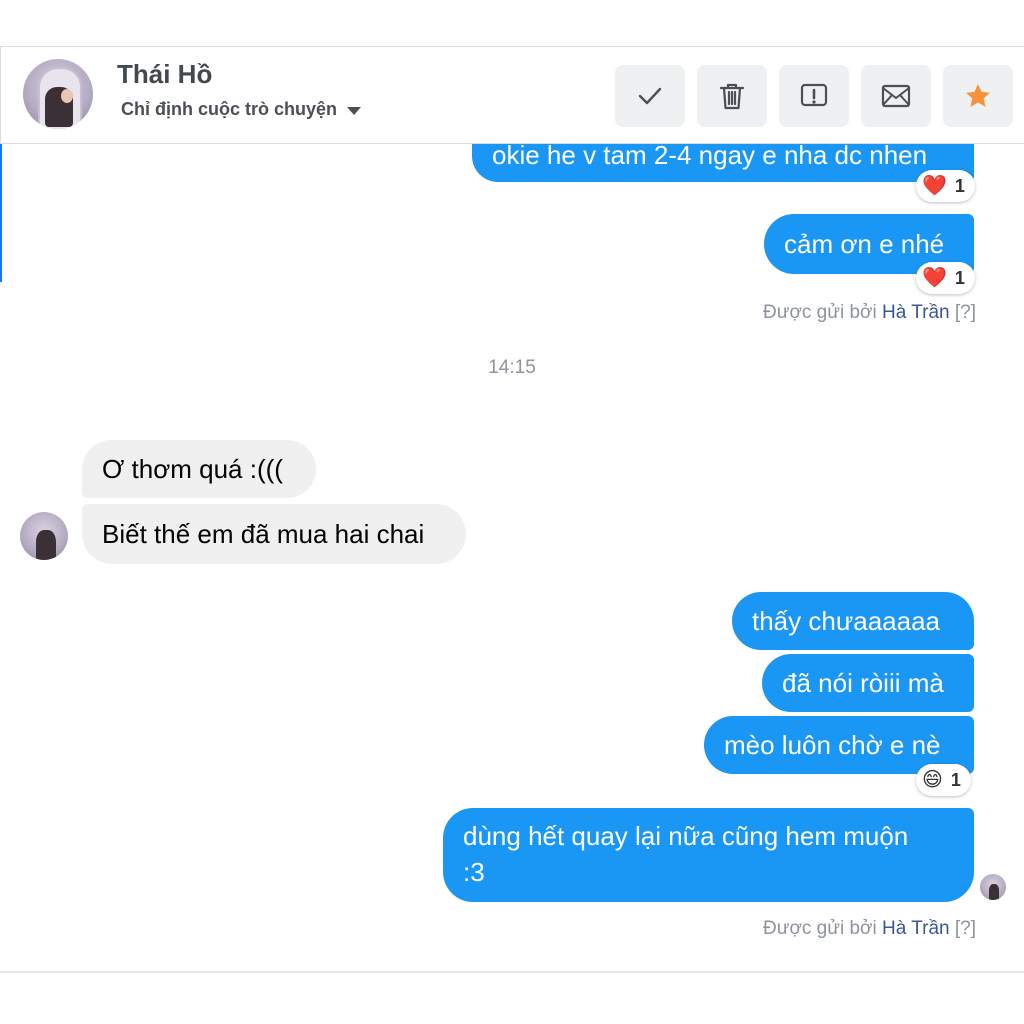 The image size is (1024, 1024). I want to click on check-icon, so click(650, 96).